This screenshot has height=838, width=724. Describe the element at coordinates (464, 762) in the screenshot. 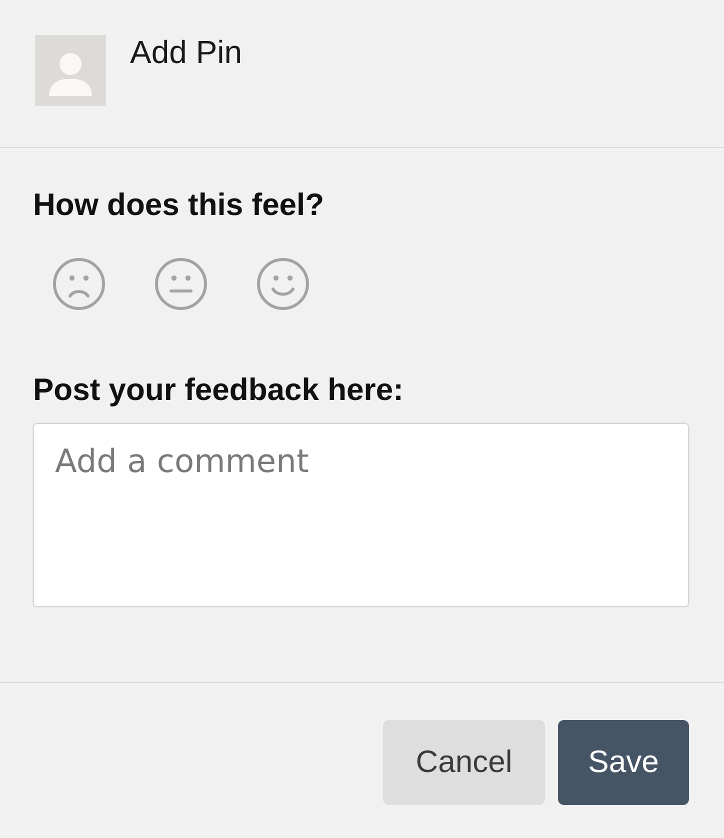

I see `cancel-button: Cancel` at that location.